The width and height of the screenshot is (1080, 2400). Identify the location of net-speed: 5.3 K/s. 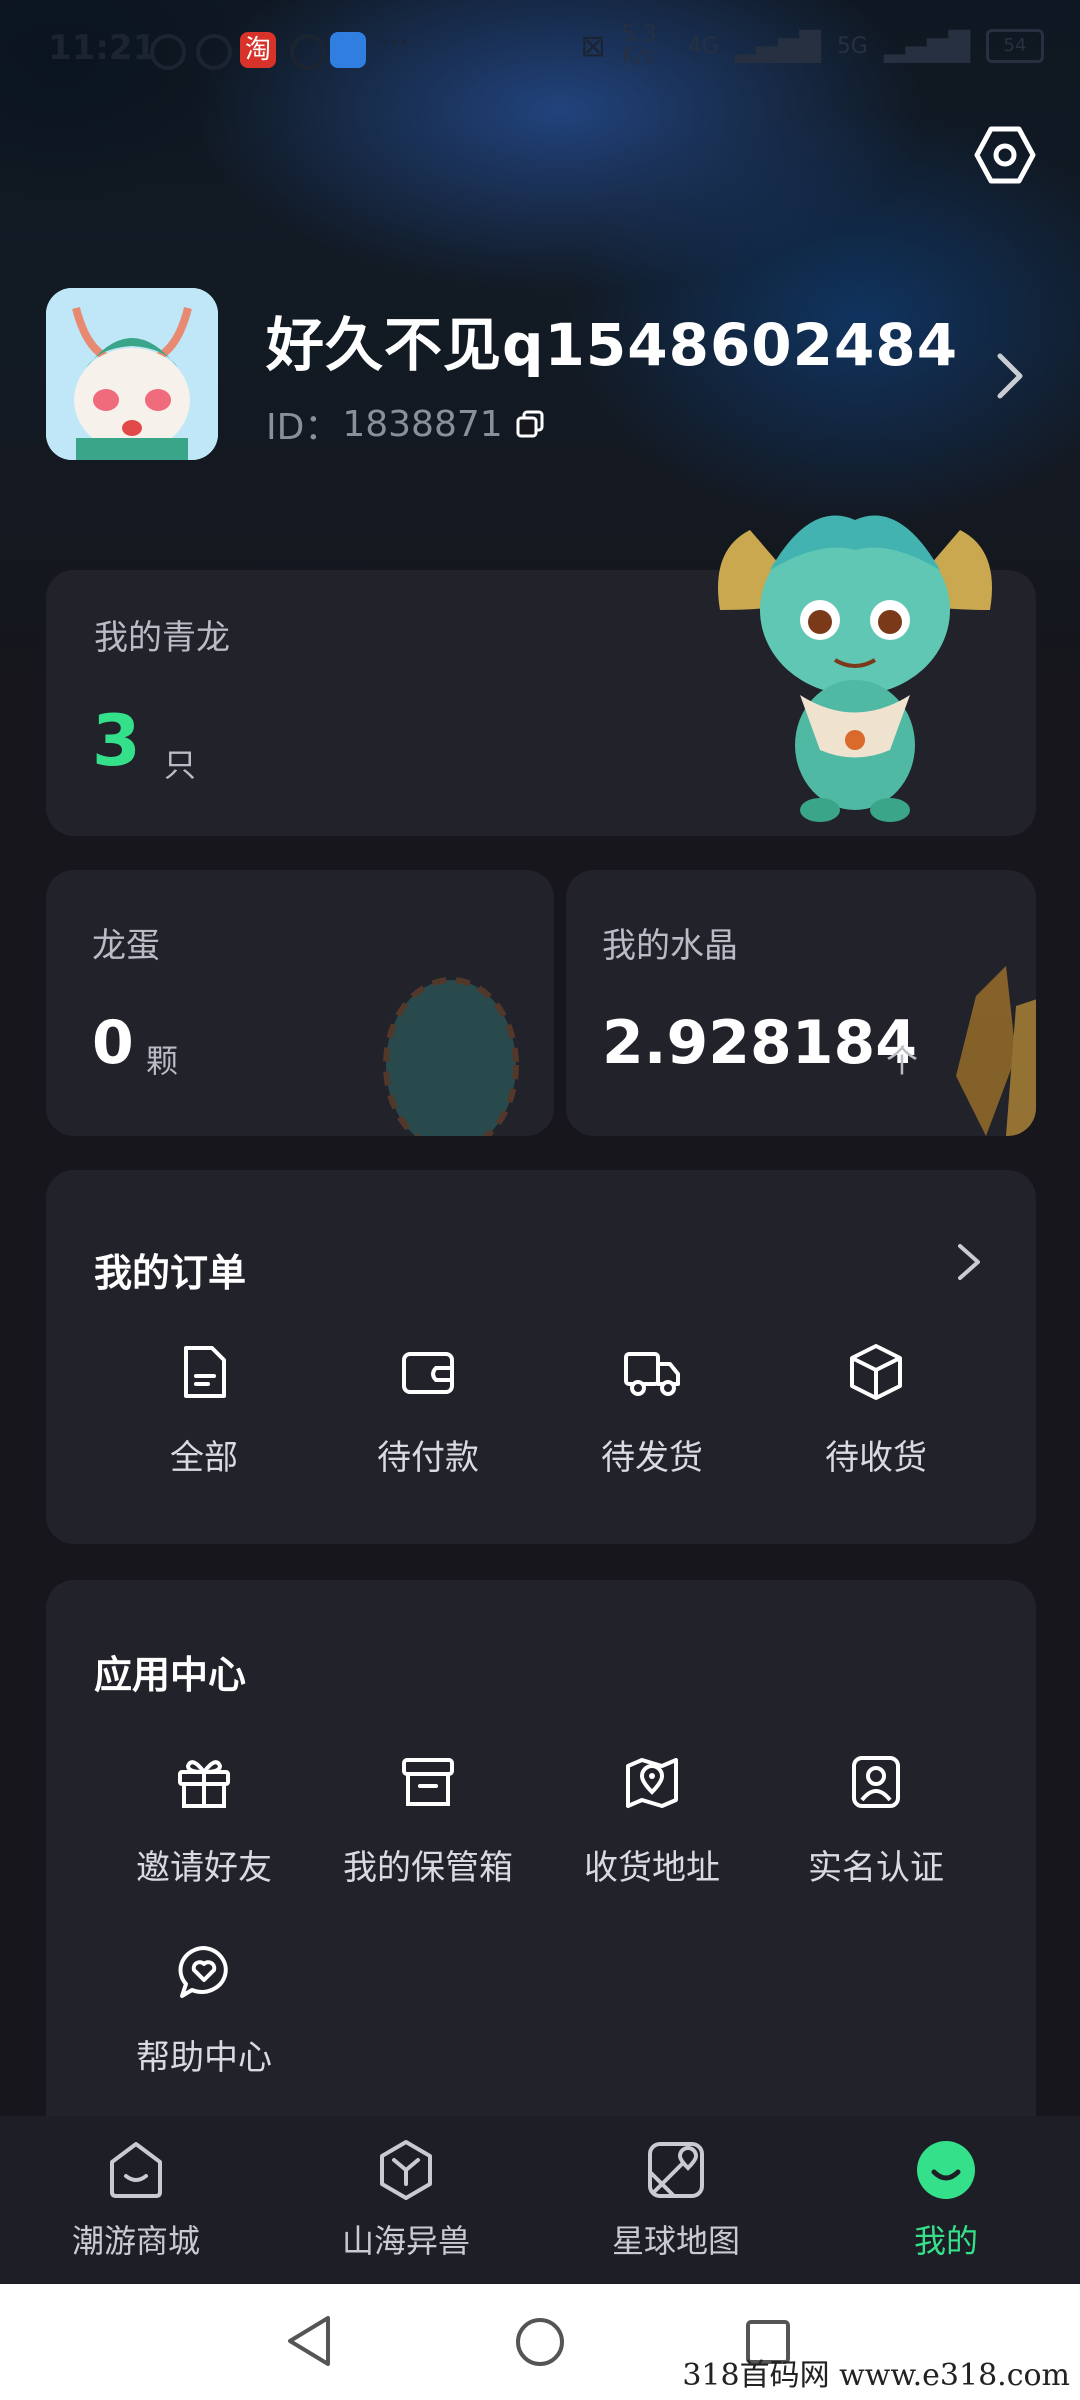
(639, 45).